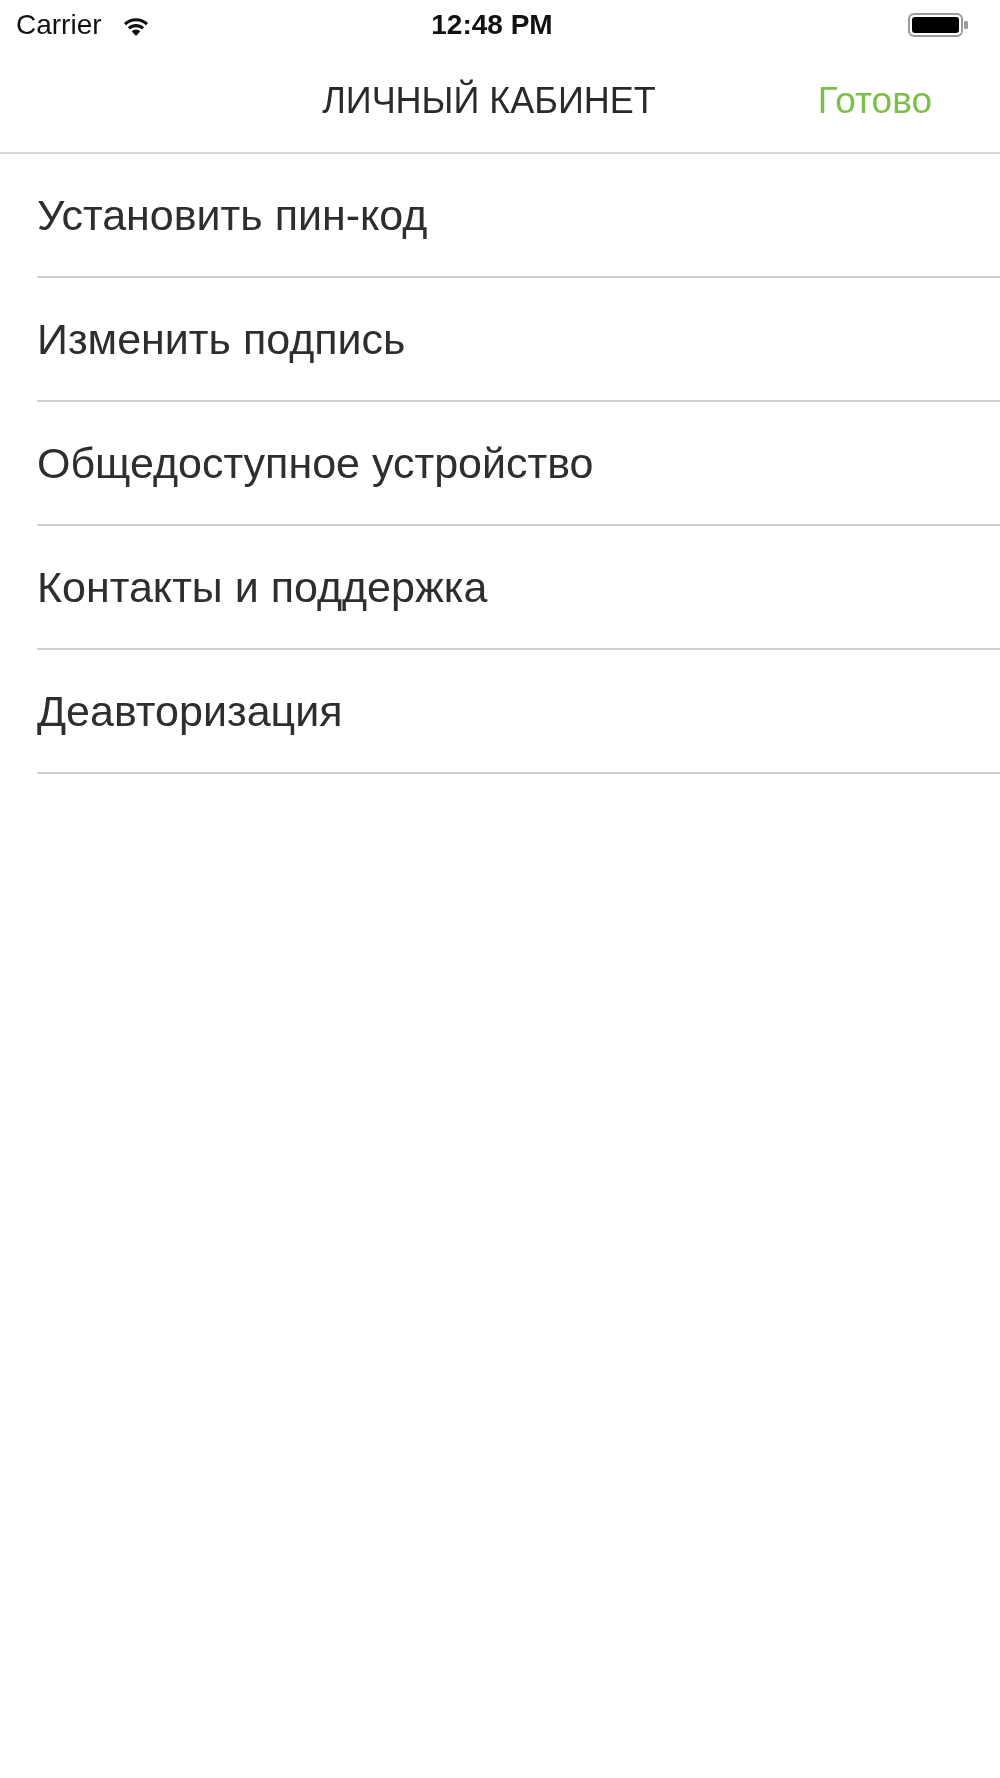  I want to click on battery-icon, so click(938, 25).